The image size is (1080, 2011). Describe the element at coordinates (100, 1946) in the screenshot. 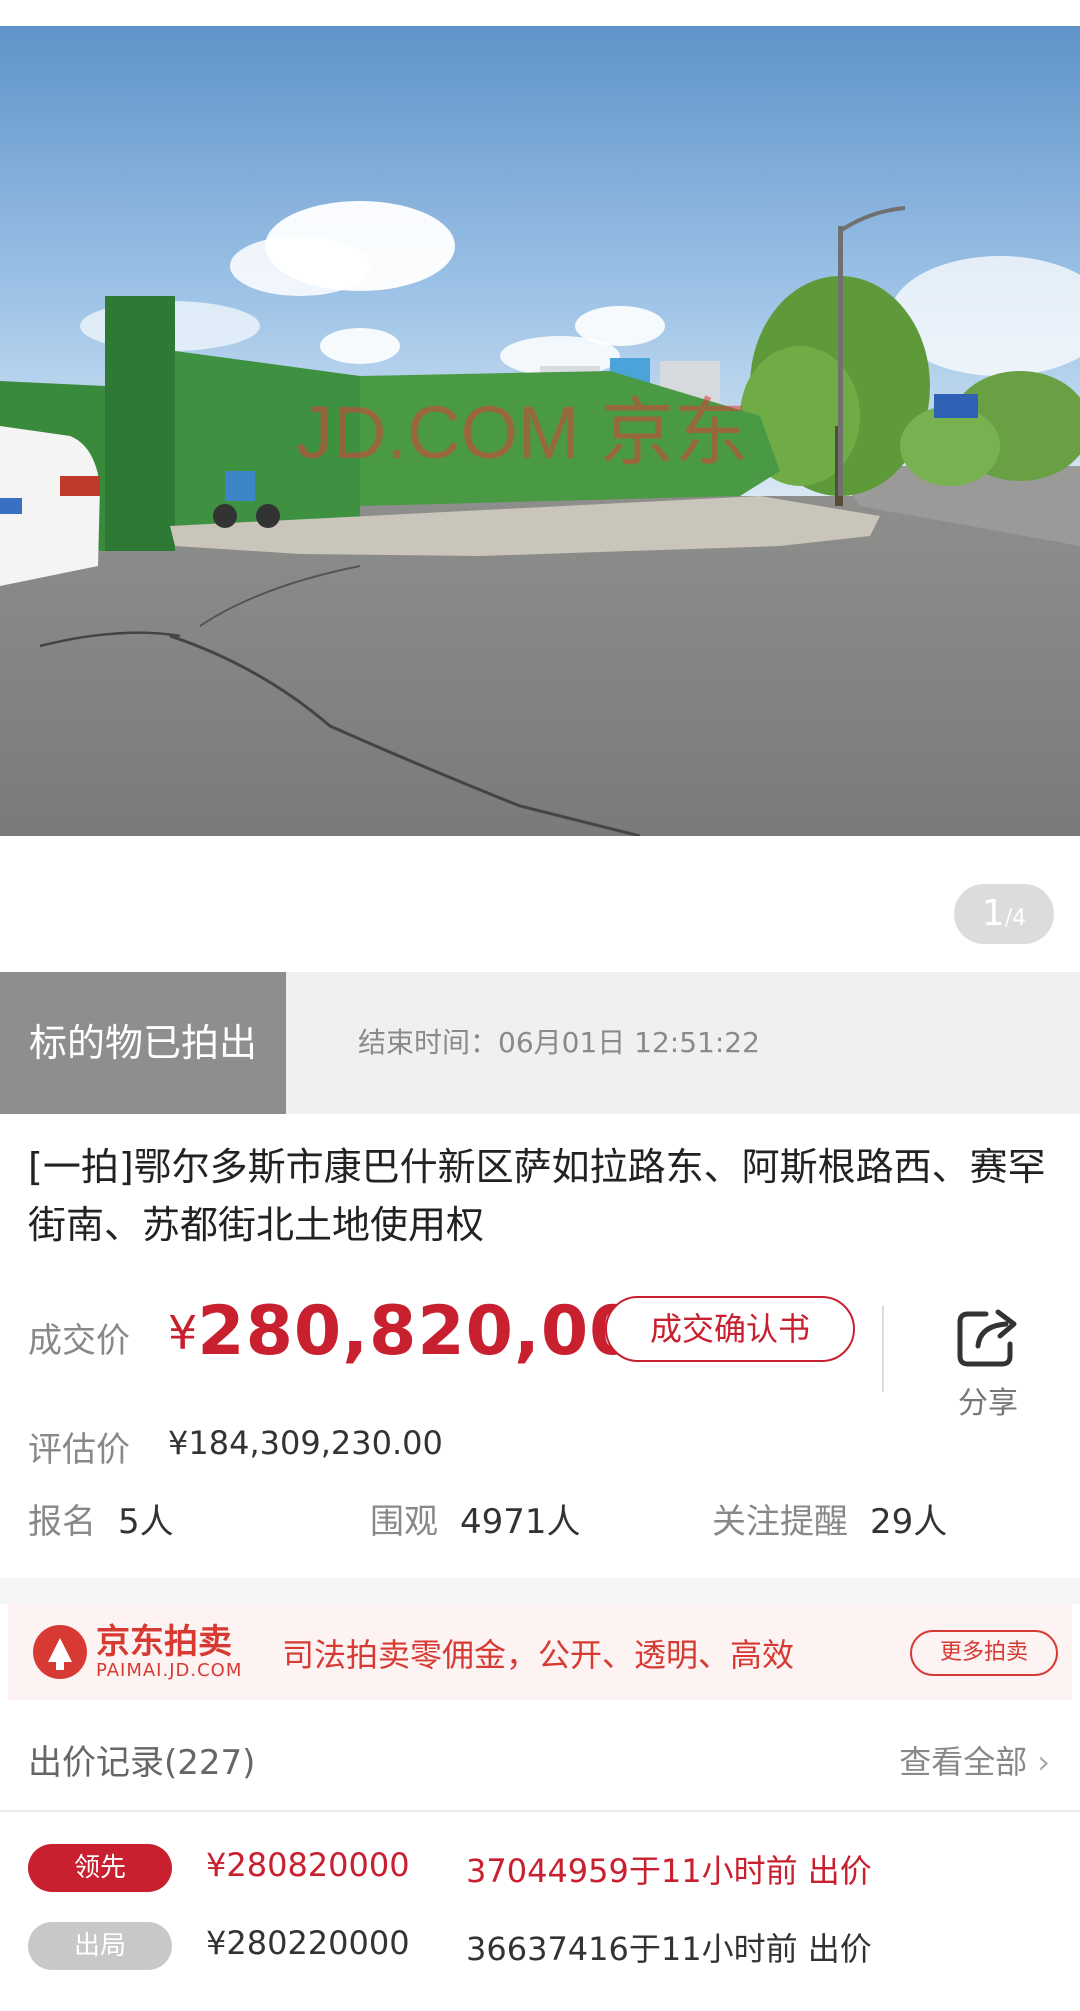

I see `bid-status-badge: 出局` at that location.